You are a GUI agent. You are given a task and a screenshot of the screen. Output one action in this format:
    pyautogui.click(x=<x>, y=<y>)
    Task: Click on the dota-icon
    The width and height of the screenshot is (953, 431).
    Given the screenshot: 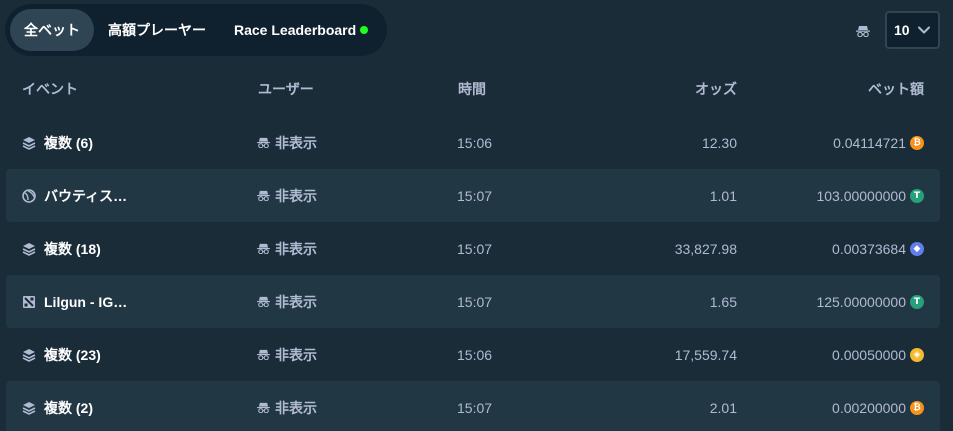 What is the action you would take?
    pyautogui.click(x=29, y=302)
    